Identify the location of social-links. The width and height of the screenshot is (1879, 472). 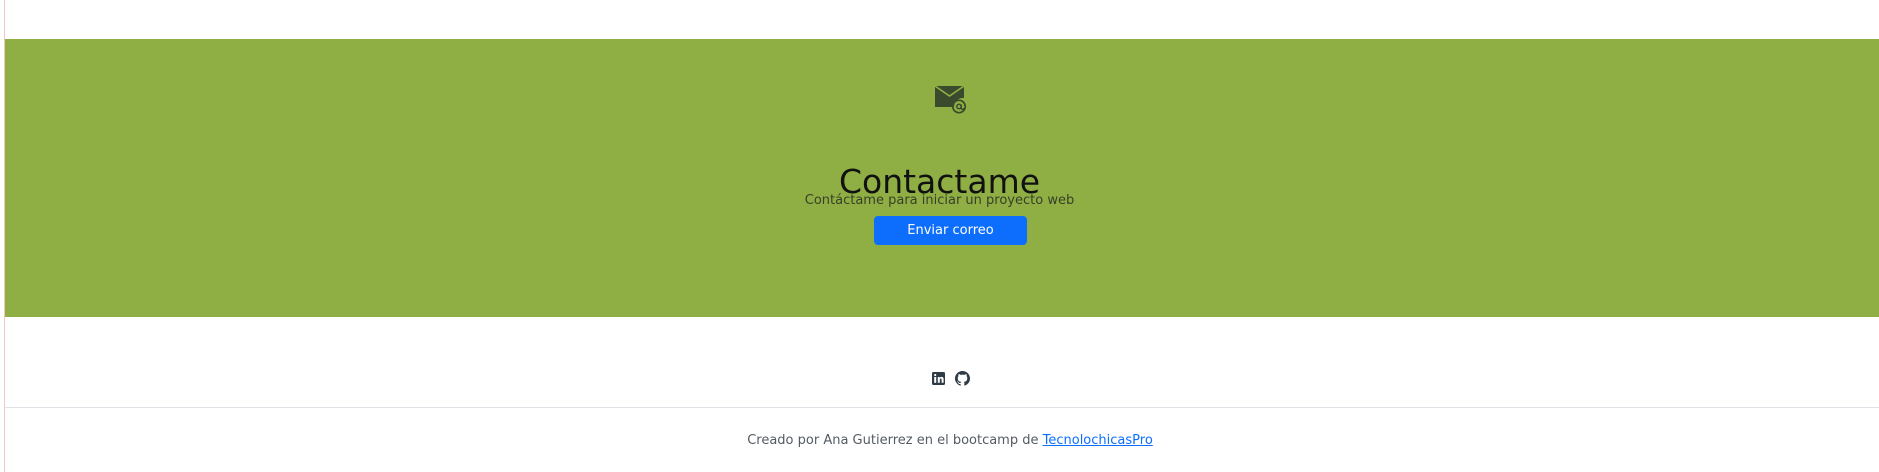
(950, 378).